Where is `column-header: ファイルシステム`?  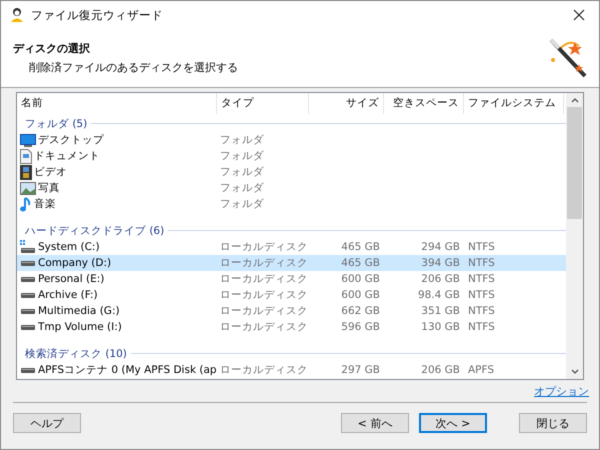
column-header: ファイルシステム is located at coordinates (514, 103).